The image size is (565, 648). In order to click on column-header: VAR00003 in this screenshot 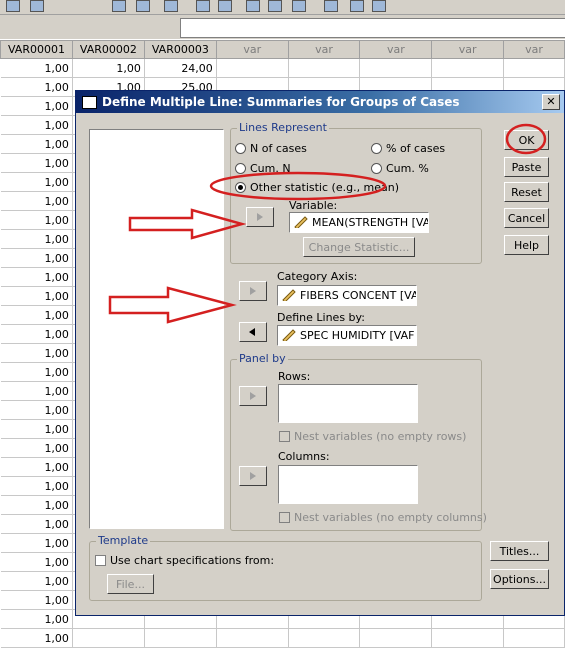, I will do `click(180, 49)`.